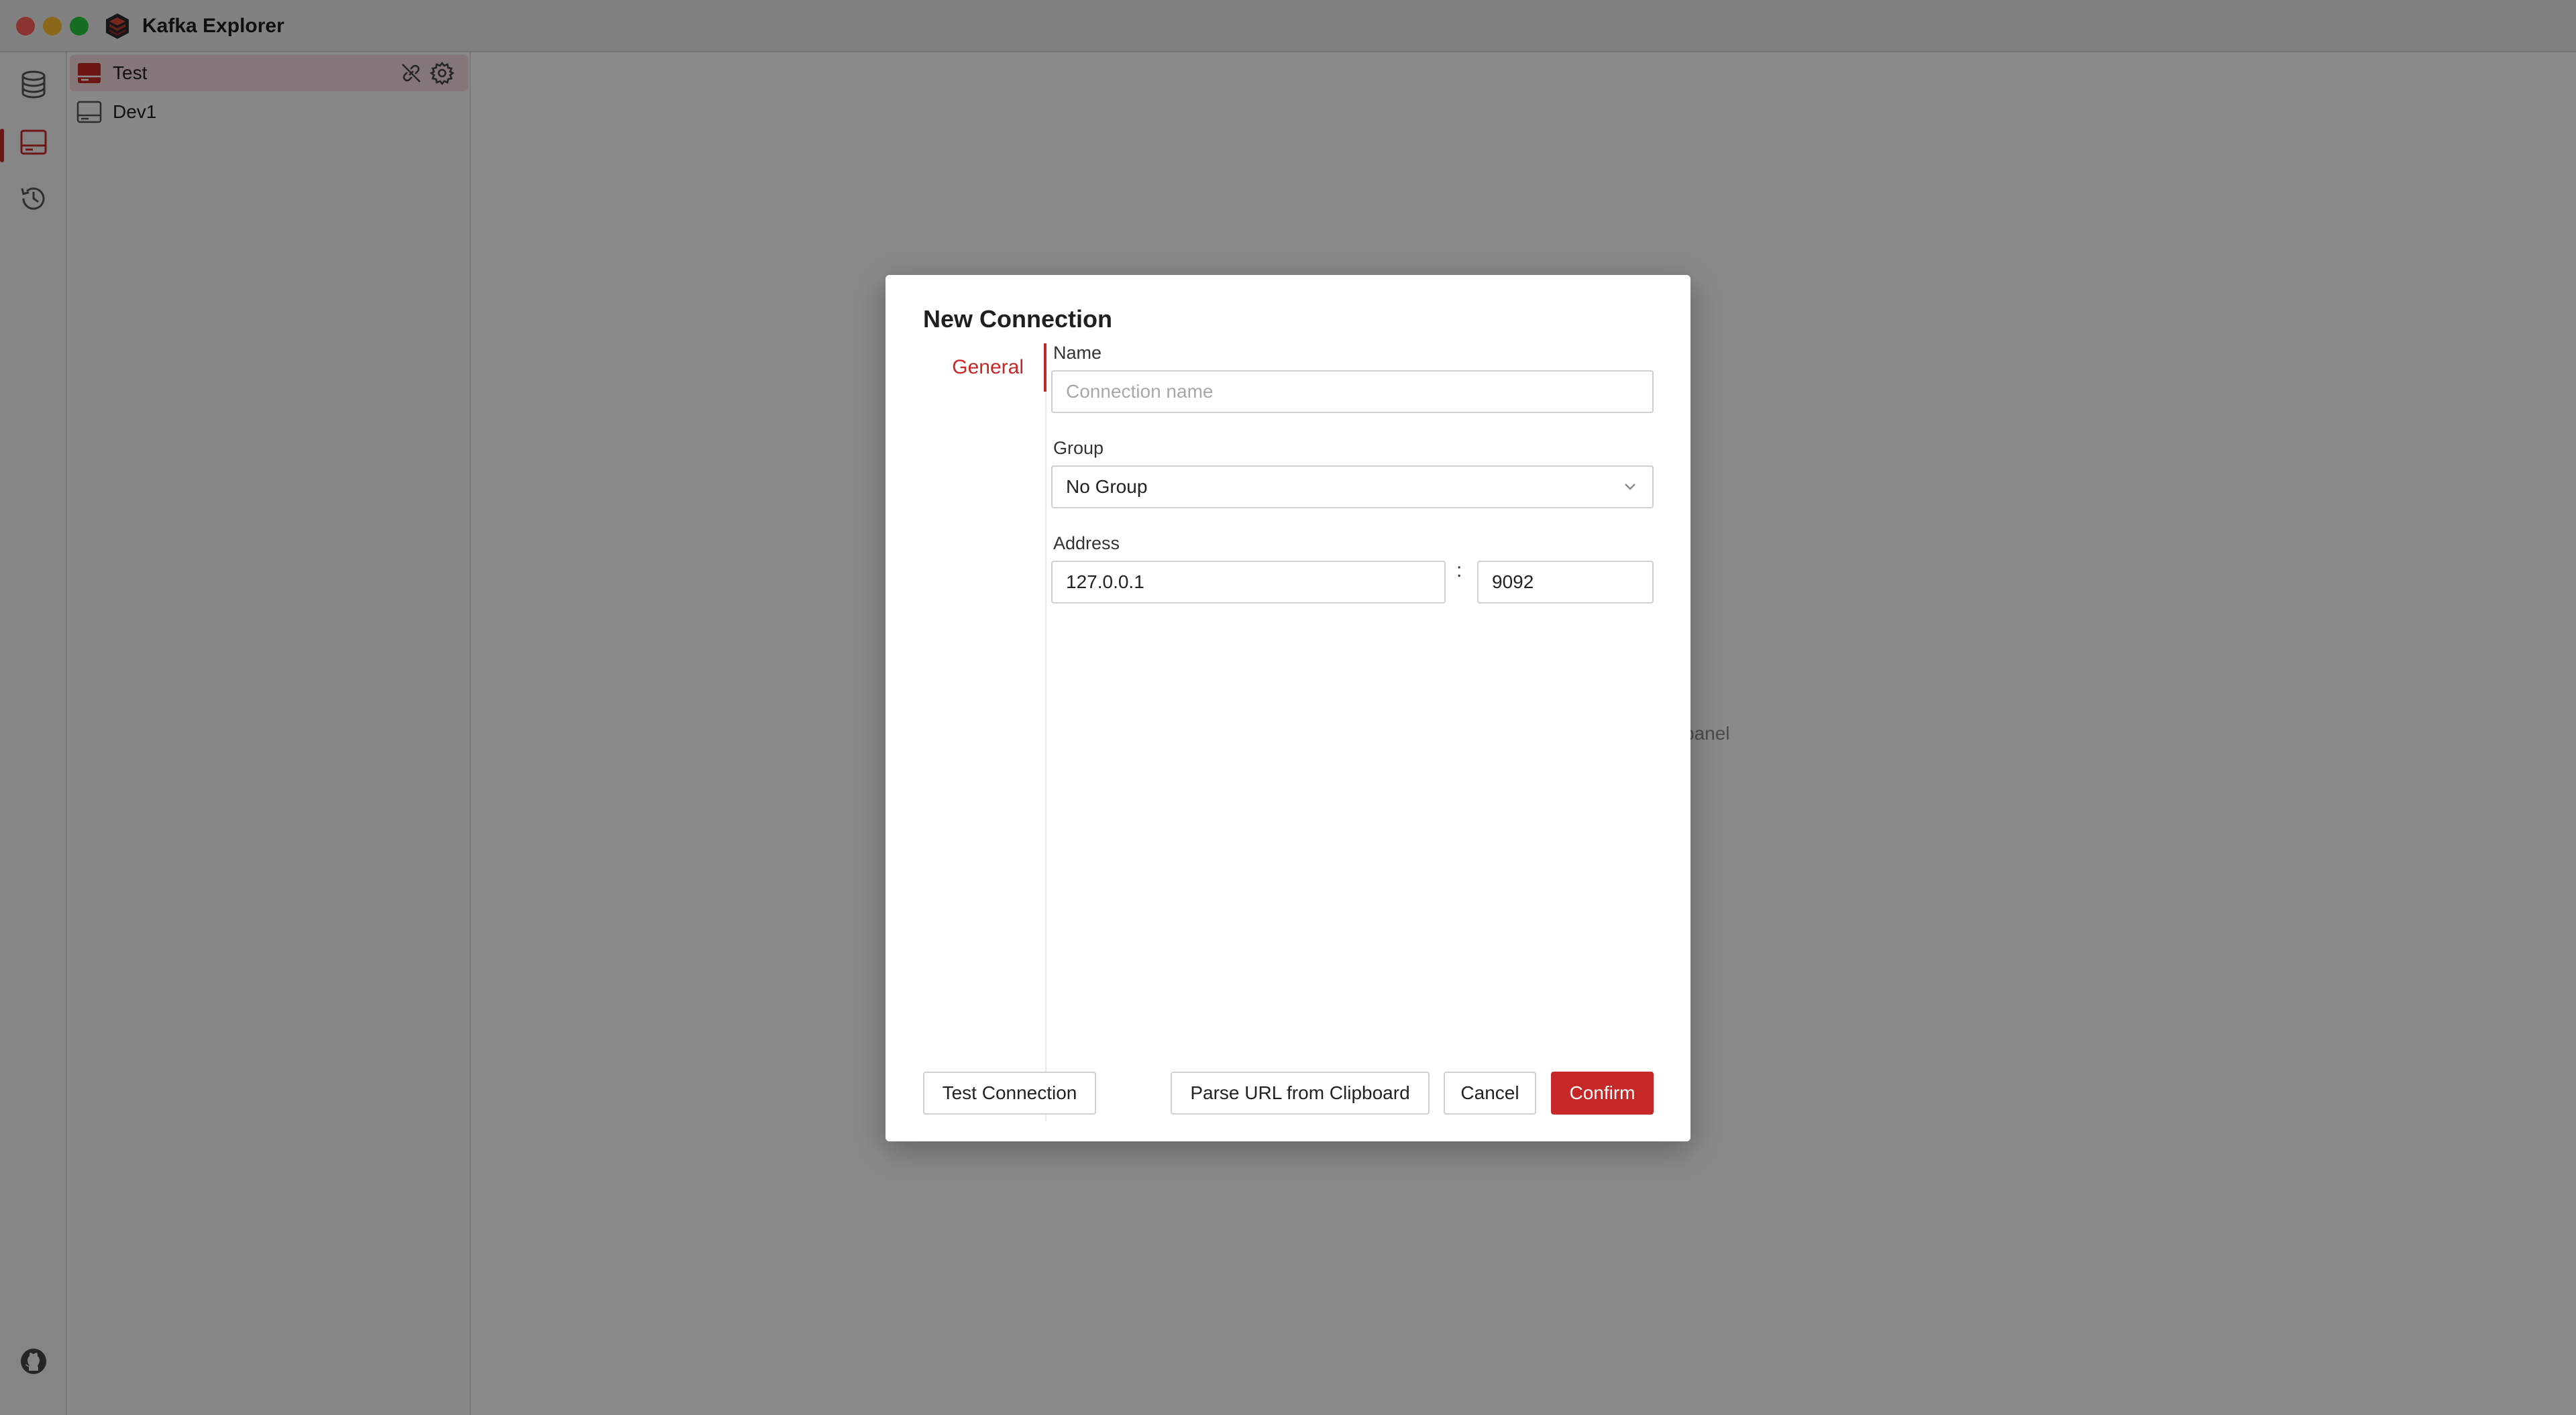 Image resolution: width=2576 pixels, height=1415 pixels. I want to click on test-connection-button: Test Connection, so click(1009, 1093).